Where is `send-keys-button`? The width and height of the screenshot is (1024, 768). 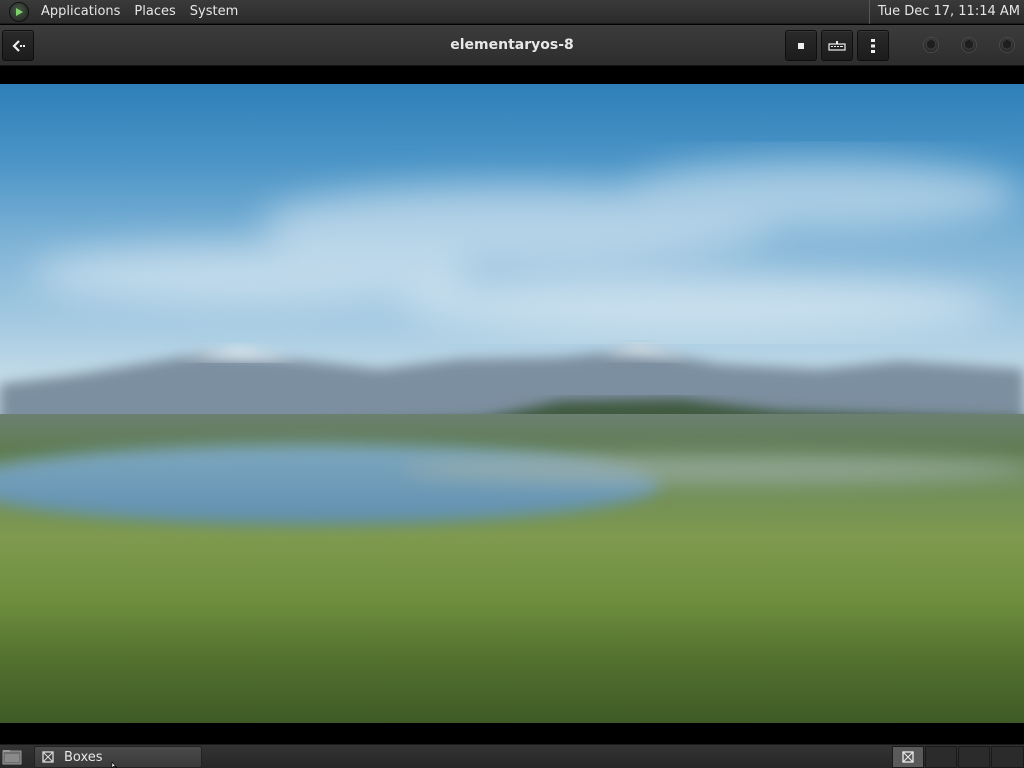
send-keys-button is located at coordinates (837, 45).